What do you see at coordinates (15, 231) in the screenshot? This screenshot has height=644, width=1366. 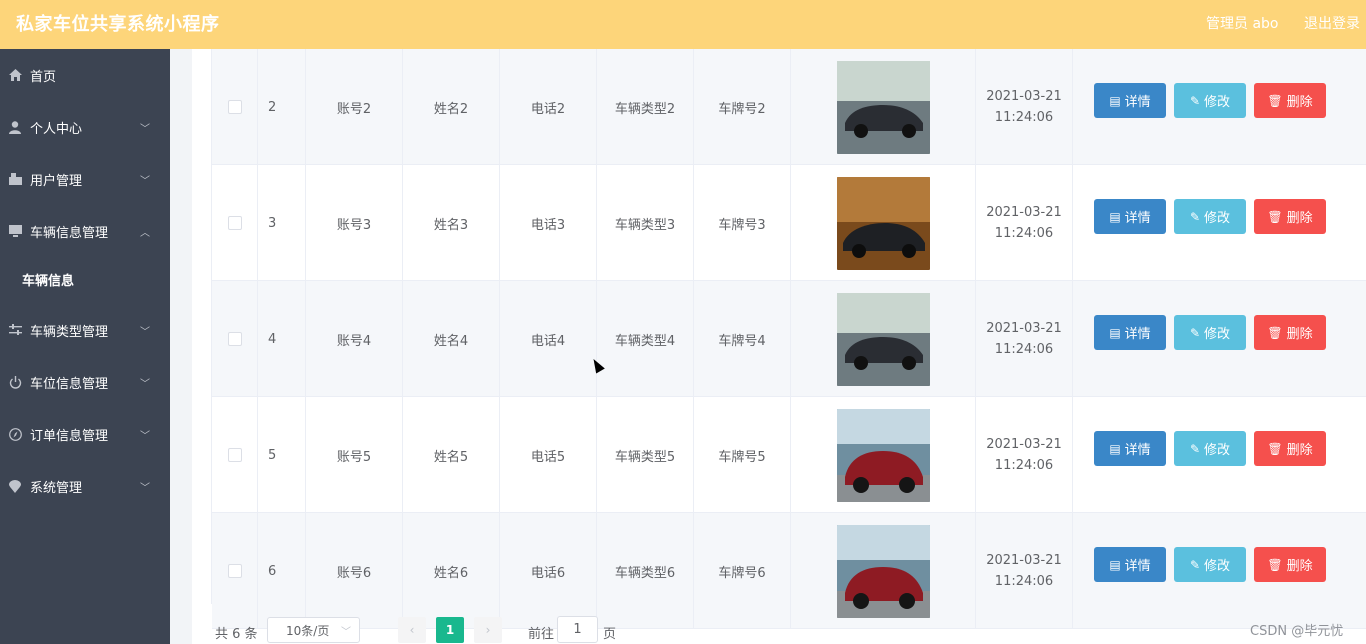 I see `monitor-icon` at bounding box center [15, 231].